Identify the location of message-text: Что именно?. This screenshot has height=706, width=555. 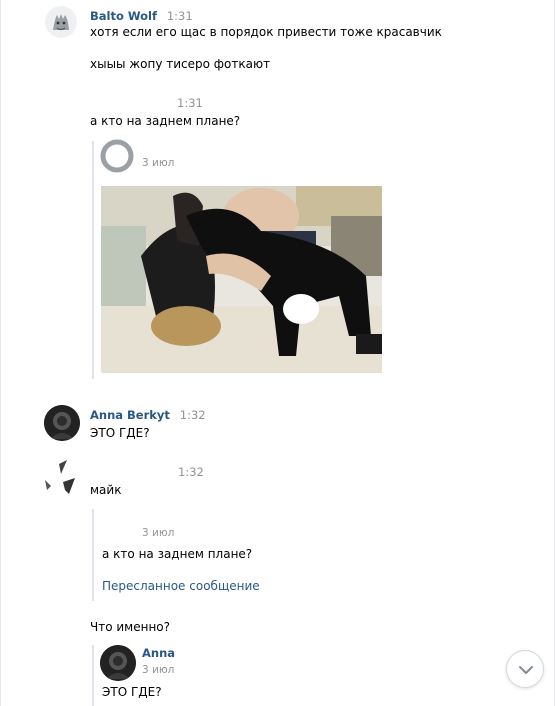
(130, 627).